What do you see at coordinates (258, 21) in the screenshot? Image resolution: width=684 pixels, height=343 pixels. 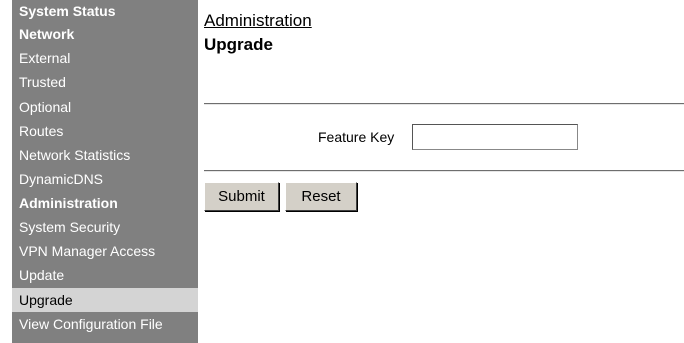 I see `breadcrumb: Administration` at bounding box center [258, 21].